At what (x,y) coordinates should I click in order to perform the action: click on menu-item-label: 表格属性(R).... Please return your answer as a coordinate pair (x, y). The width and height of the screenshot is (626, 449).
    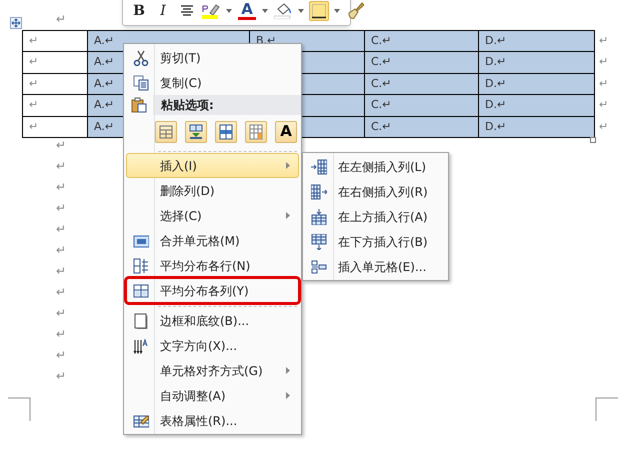
    Looking at the image, I should click on (199, 421).